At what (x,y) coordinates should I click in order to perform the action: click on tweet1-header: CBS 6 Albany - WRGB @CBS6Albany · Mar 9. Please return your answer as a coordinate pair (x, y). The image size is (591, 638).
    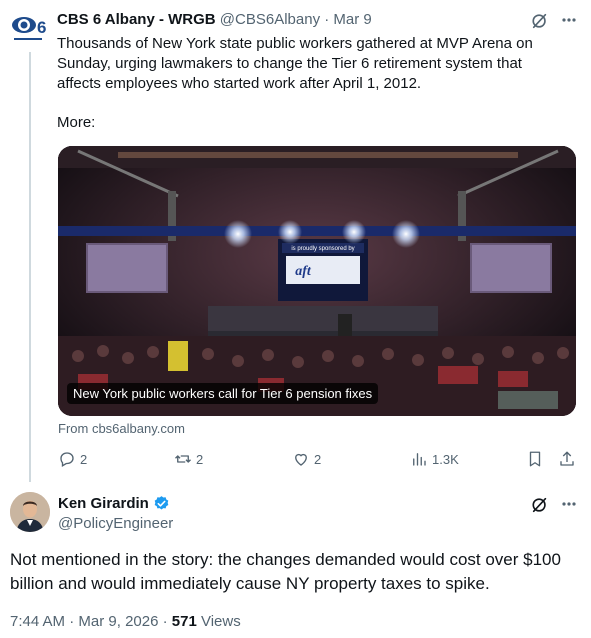
    Looking at the image, I should click on (214, 19).